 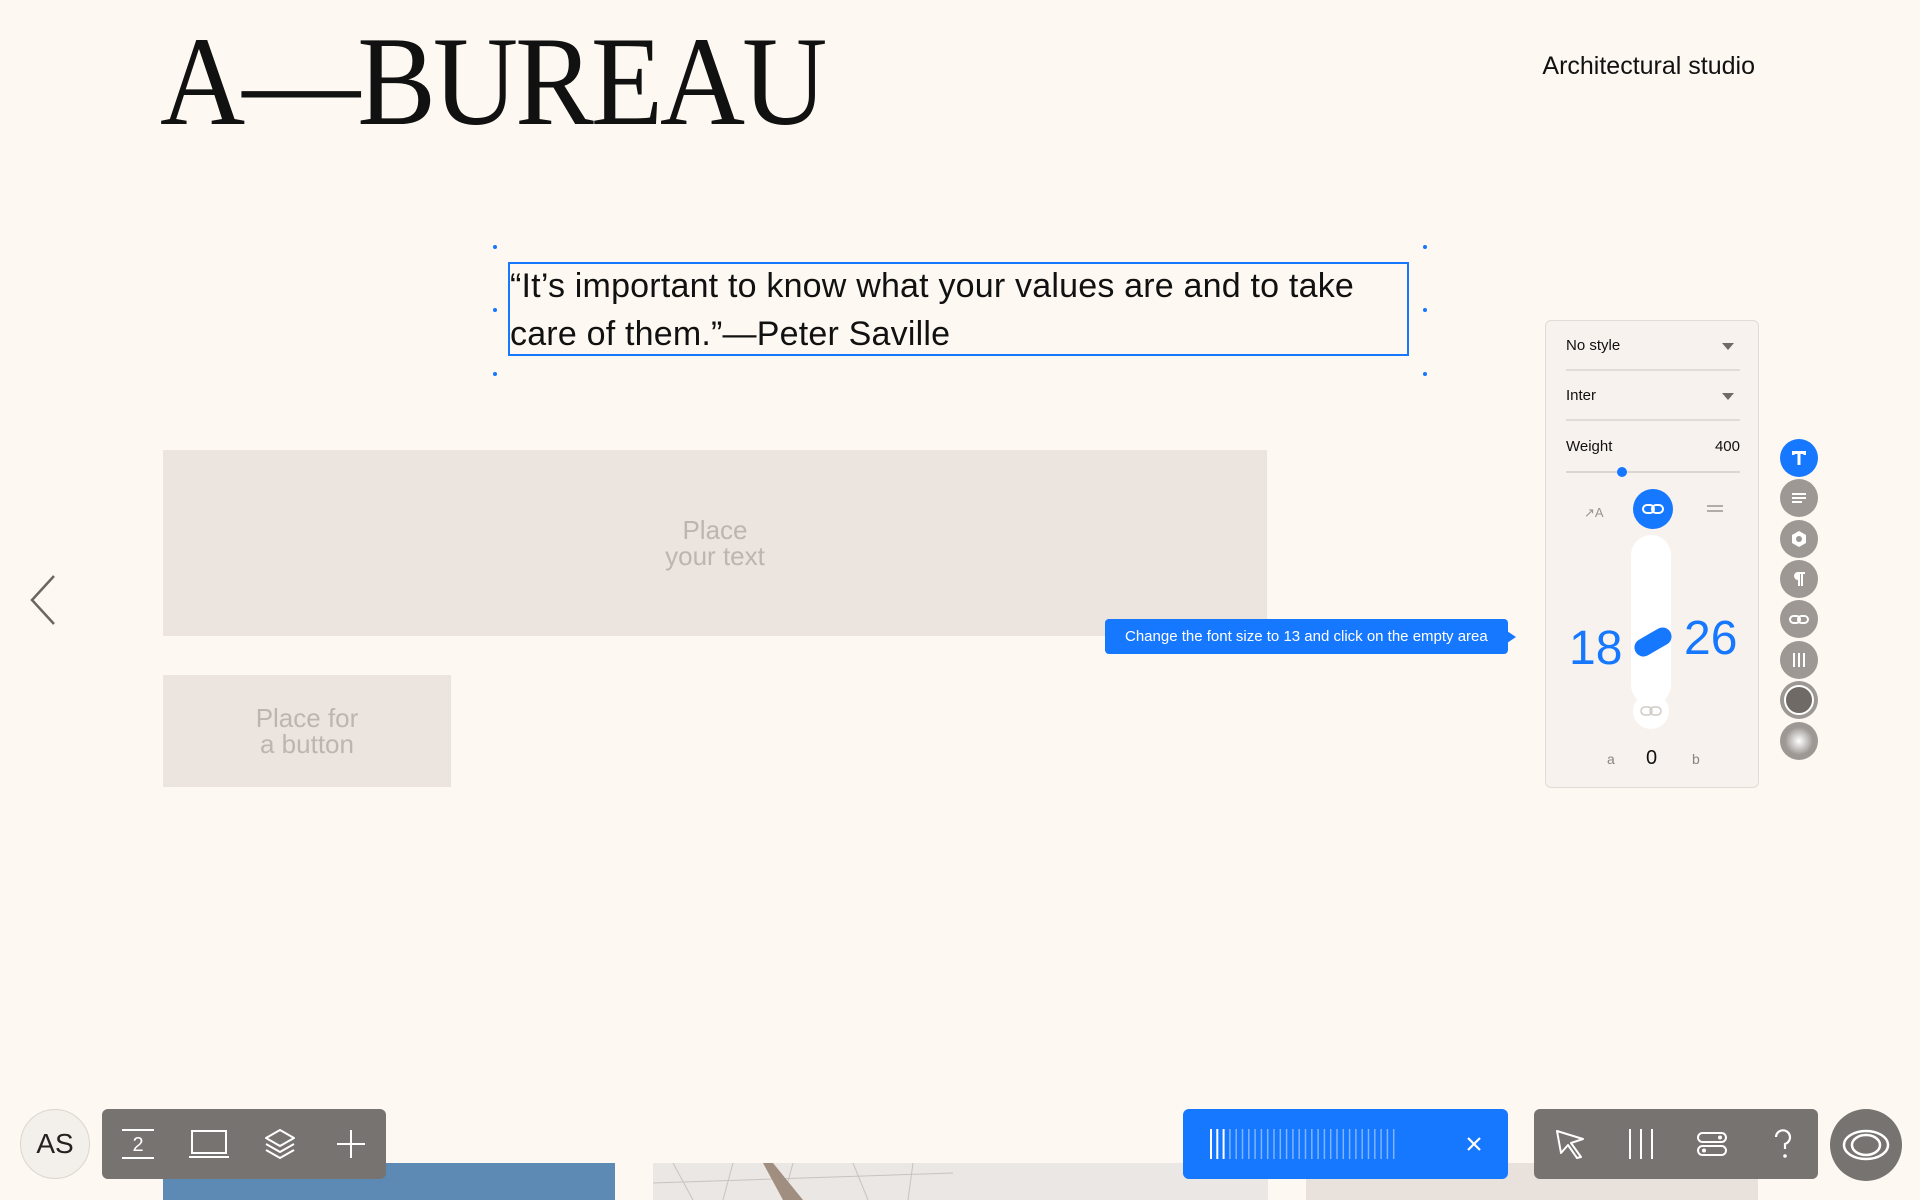 I want to click on font-select: Inter, so click(x=1653, y=400).